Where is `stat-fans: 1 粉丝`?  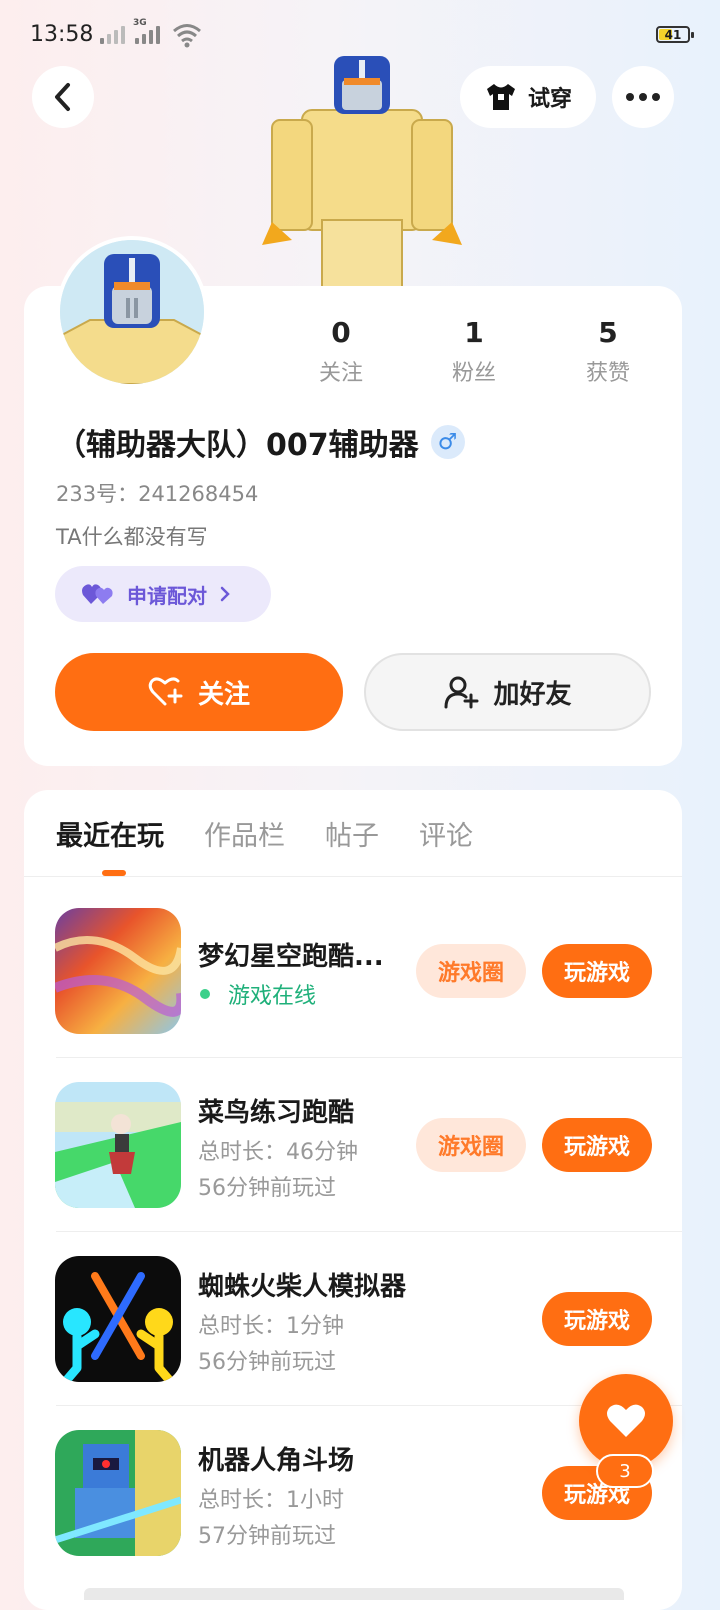
stat-fans: 1 粉丝 is located at coordinates (474, 351).